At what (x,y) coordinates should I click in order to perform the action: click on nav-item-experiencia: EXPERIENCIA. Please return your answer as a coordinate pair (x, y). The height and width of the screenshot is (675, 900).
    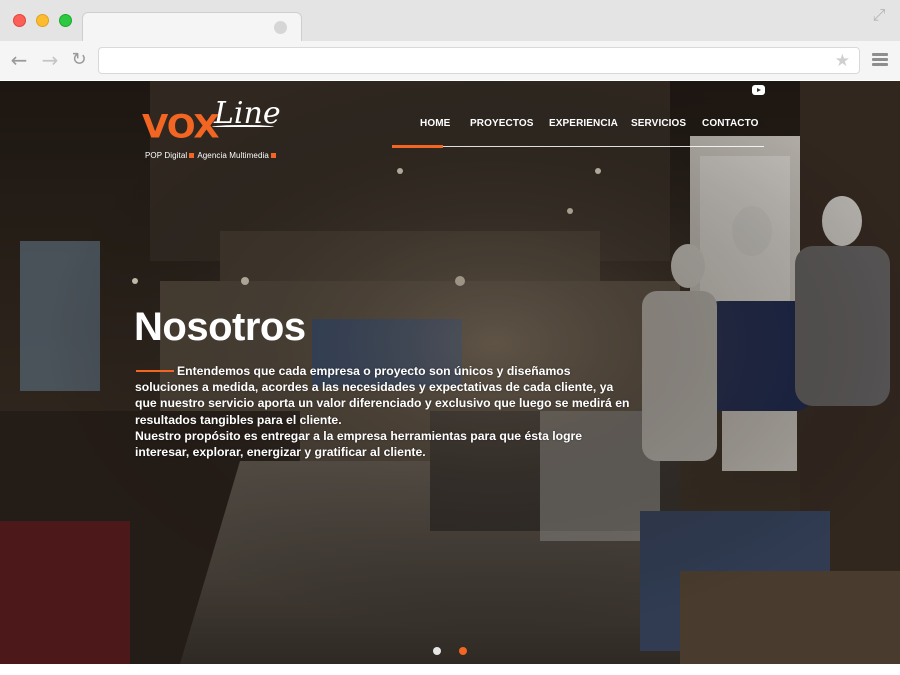
    Looking at the image, I should click on (583, 132).